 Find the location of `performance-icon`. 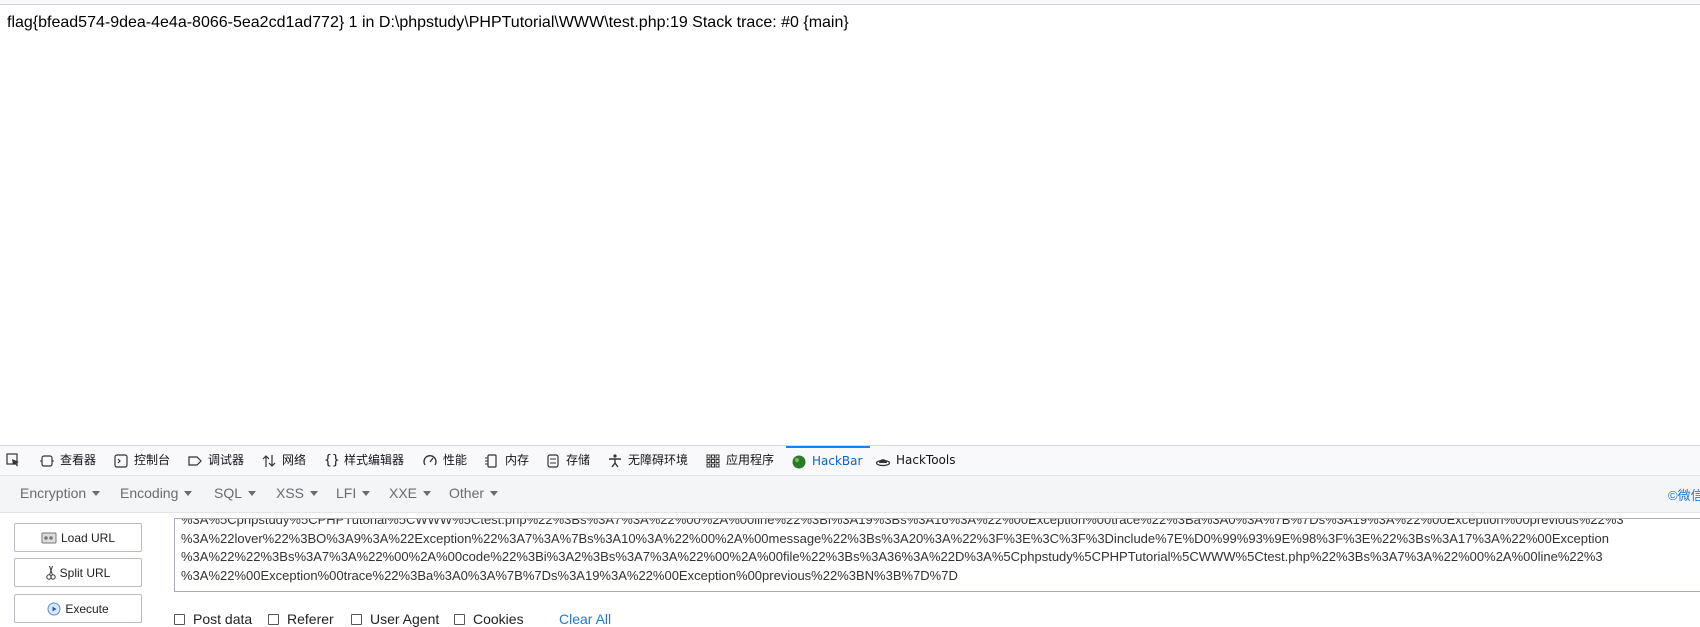

performance-icon is located at coordinates (430, 459).